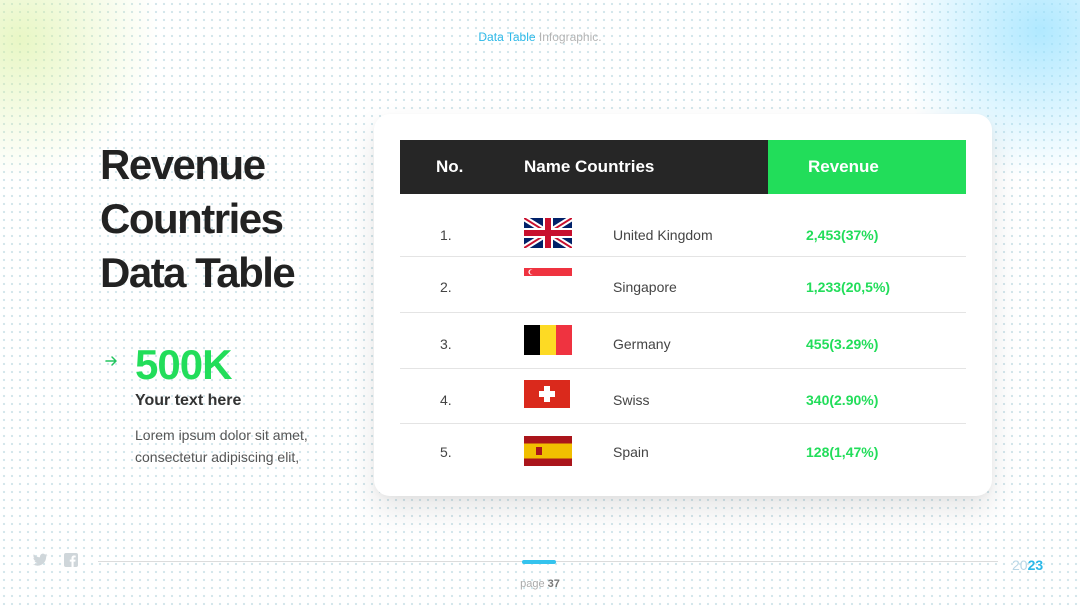 This screenshot has height=608, width=1080. What do you see at coordinates (548, 276) in the screenshot?
I see `singapore-flag-icon` at bounding box center [548, 276].